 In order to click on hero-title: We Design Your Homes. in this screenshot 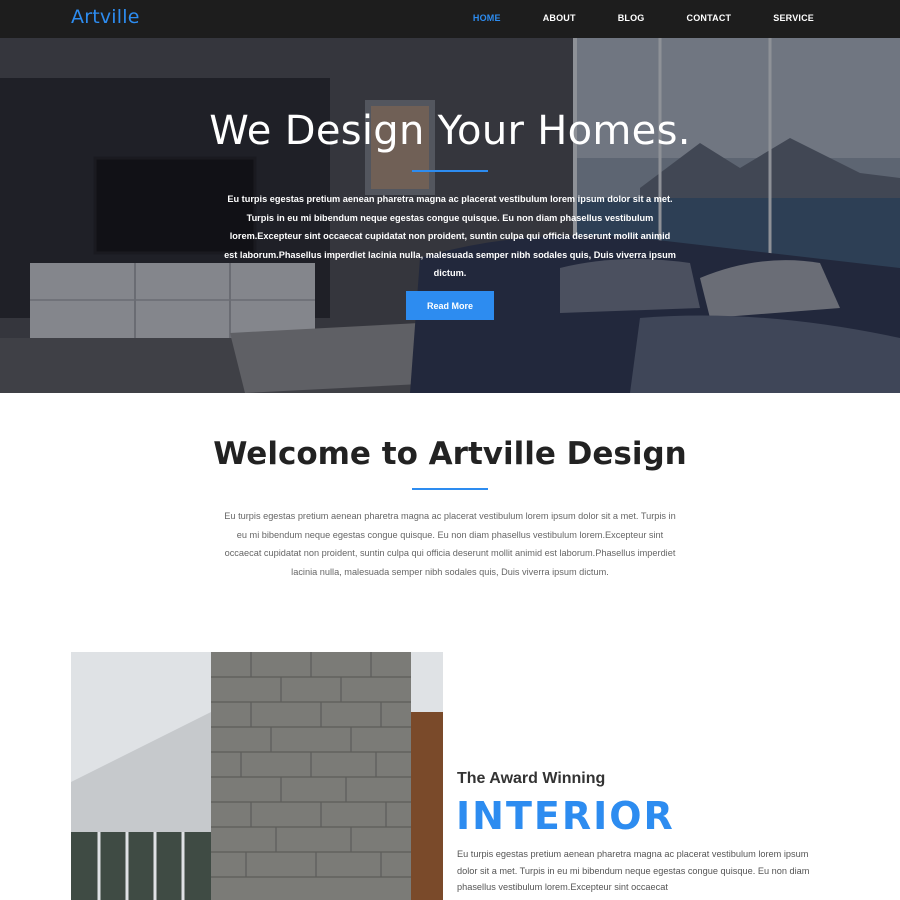, I will do `click(450, 131)`.